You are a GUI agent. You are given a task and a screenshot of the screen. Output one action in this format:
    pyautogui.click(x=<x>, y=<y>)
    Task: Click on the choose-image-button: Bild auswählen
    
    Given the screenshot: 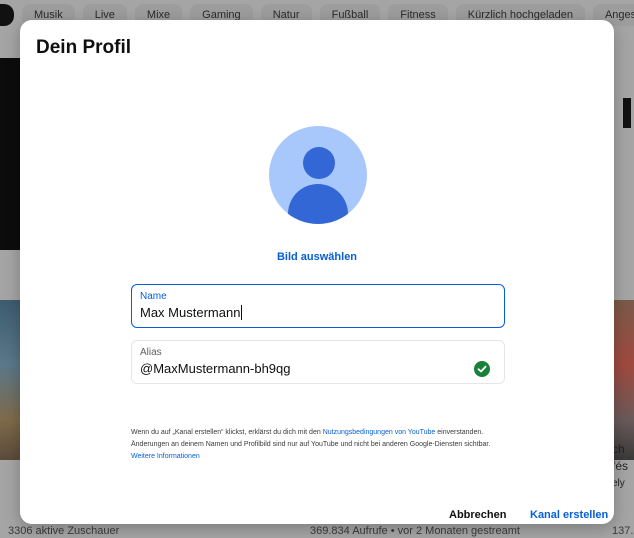 What is the action you would take?
    pyautogui.click(x=317, y=257)
    